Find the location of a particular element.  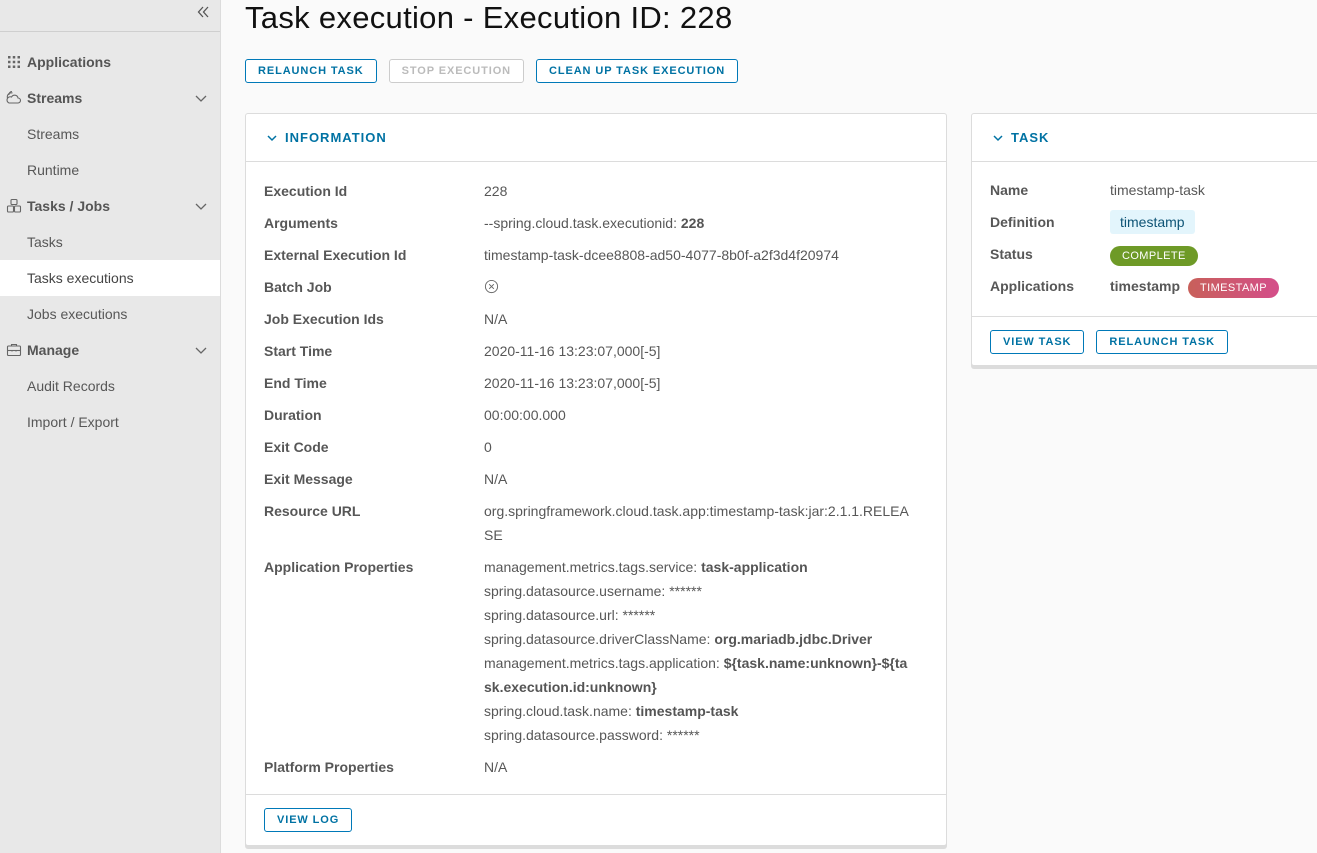

row-label: Exit Code is located at coordinates (296, 447).